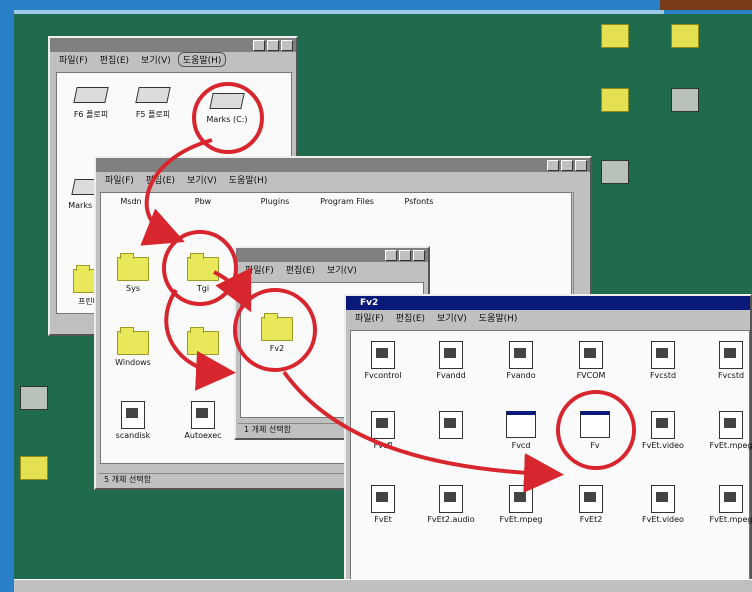  Describe the element at coordinates (347, 201) in the screenshot. I see `folder-item: Program Files` at that location.